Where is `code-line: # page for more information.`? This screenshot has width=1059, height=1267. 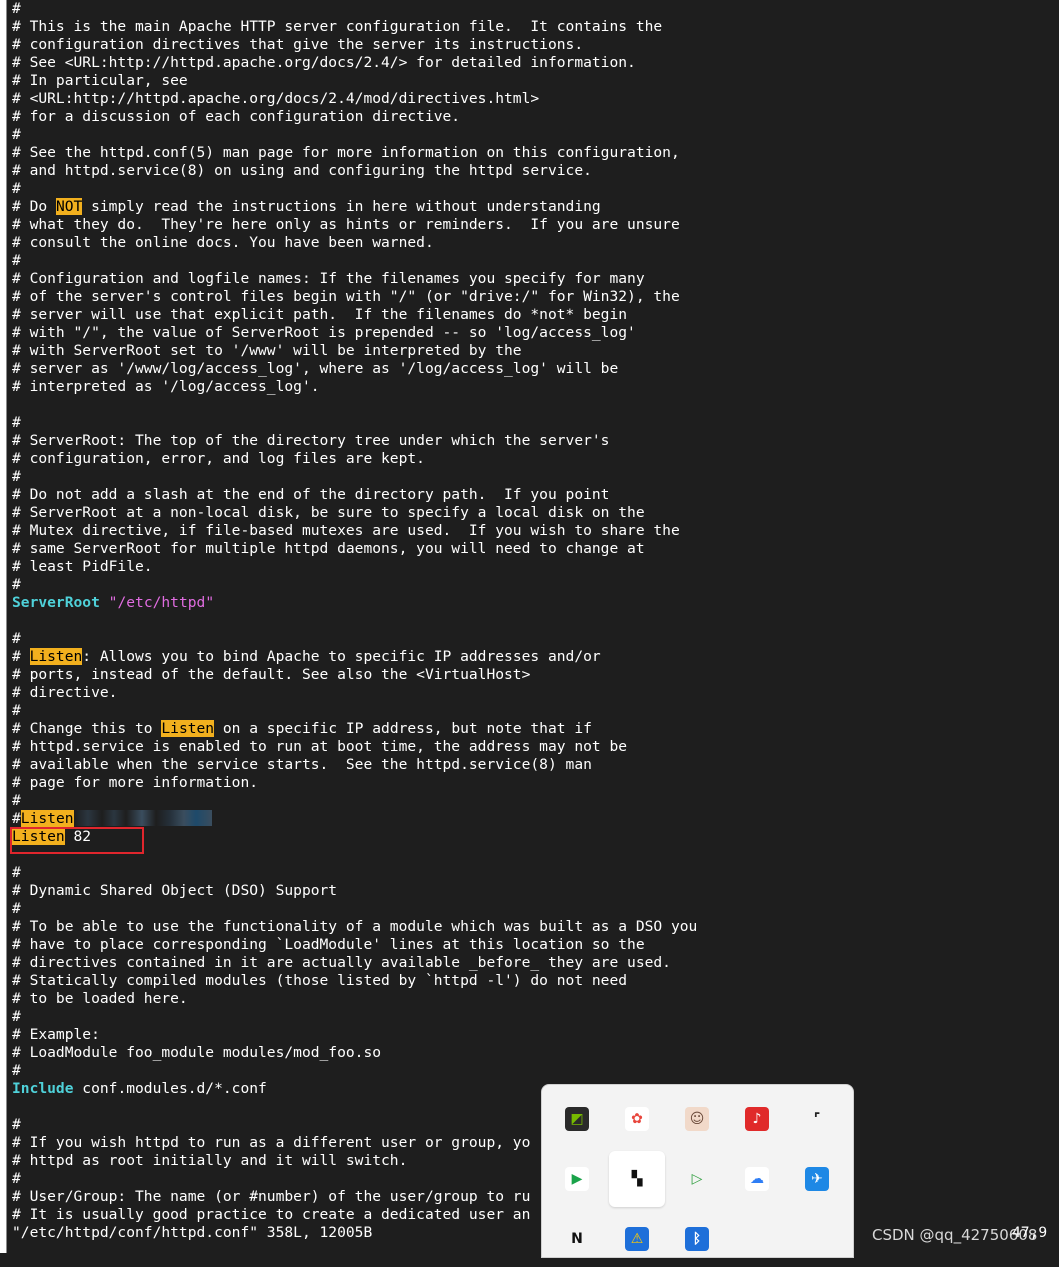
code-line: # page for more information. is located at coordinates (532, 783).